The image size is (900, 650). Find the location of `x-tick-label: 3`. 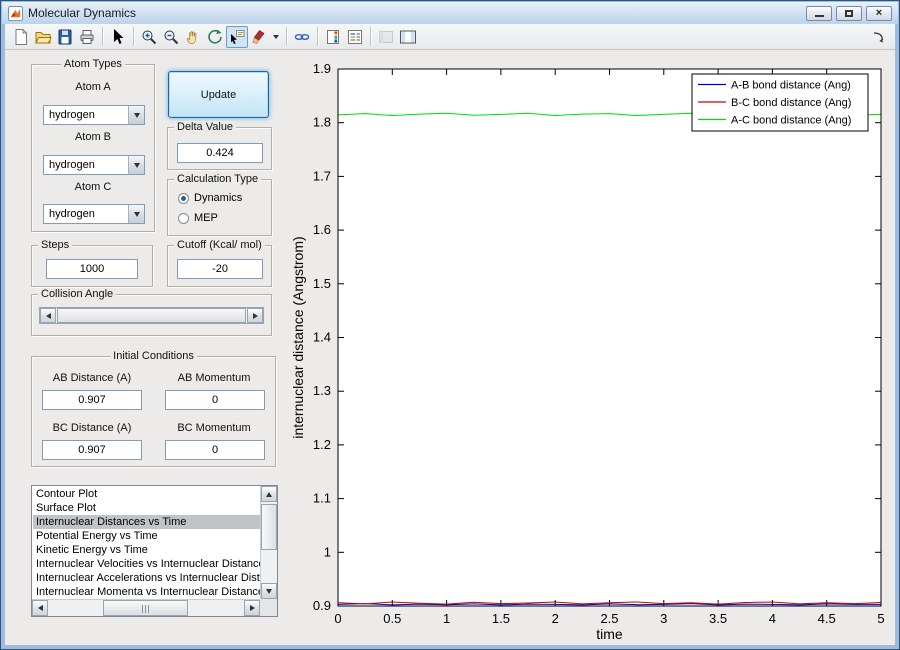

x-tick-label: 3 is located at coordinates (663, 618).